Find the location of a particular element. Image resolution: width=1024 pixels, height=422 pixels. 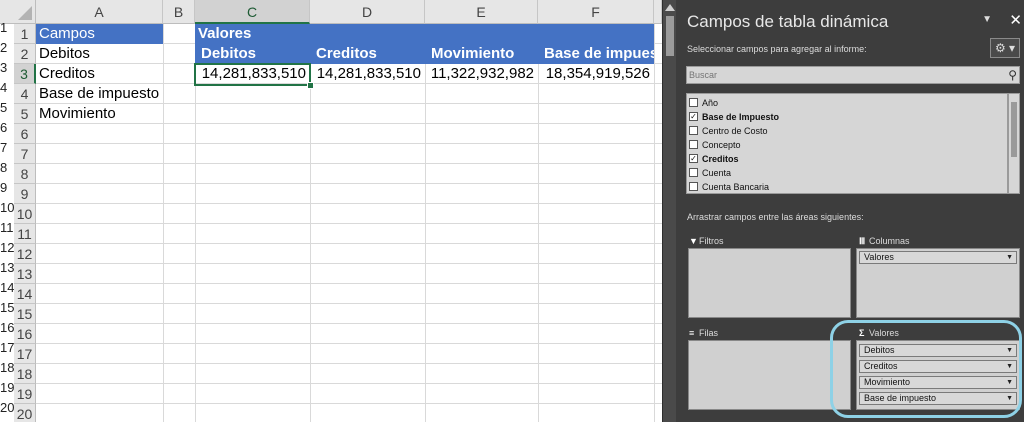

field-item: Concepto is located at coordinates (847, 145).